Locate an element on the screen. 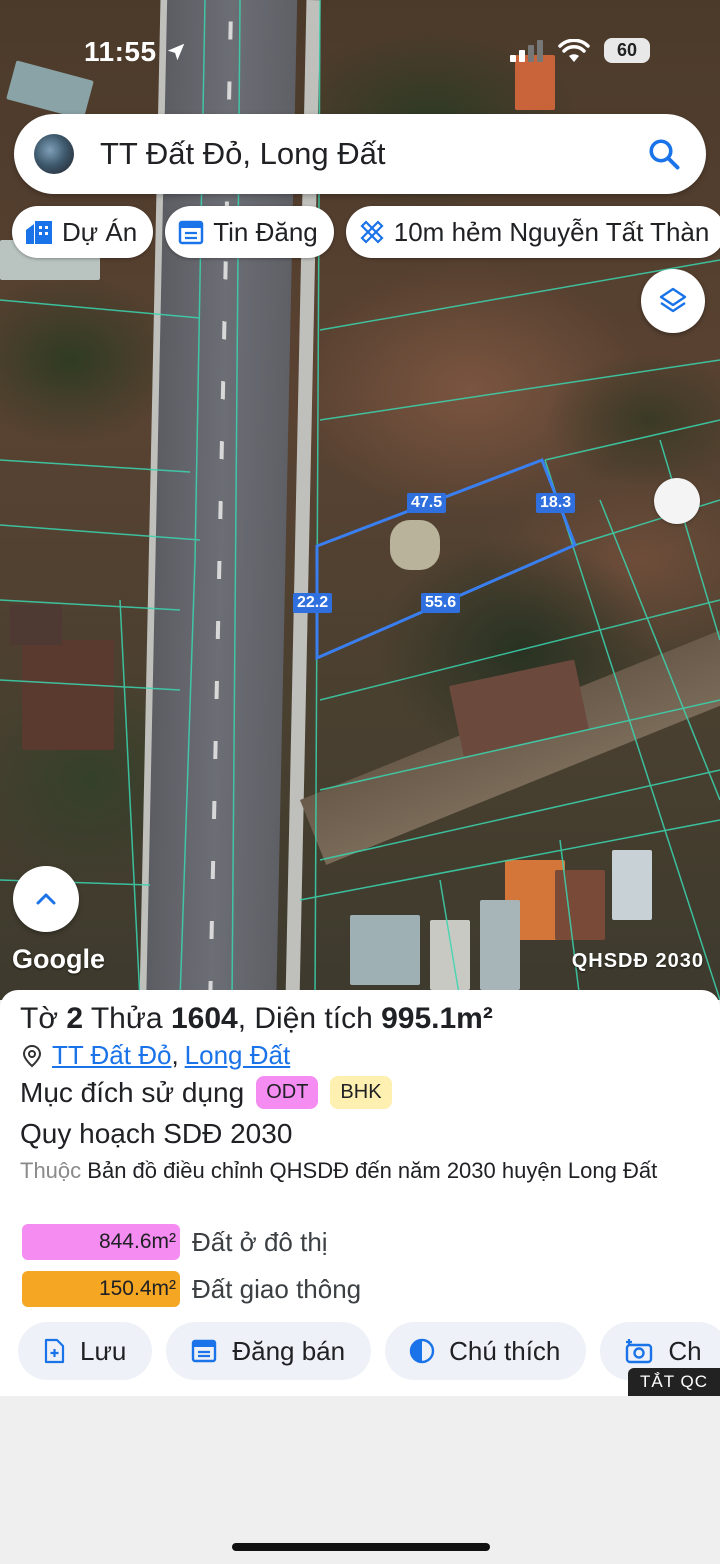  status-time: 11:55 is located at coordinates (135, 52).